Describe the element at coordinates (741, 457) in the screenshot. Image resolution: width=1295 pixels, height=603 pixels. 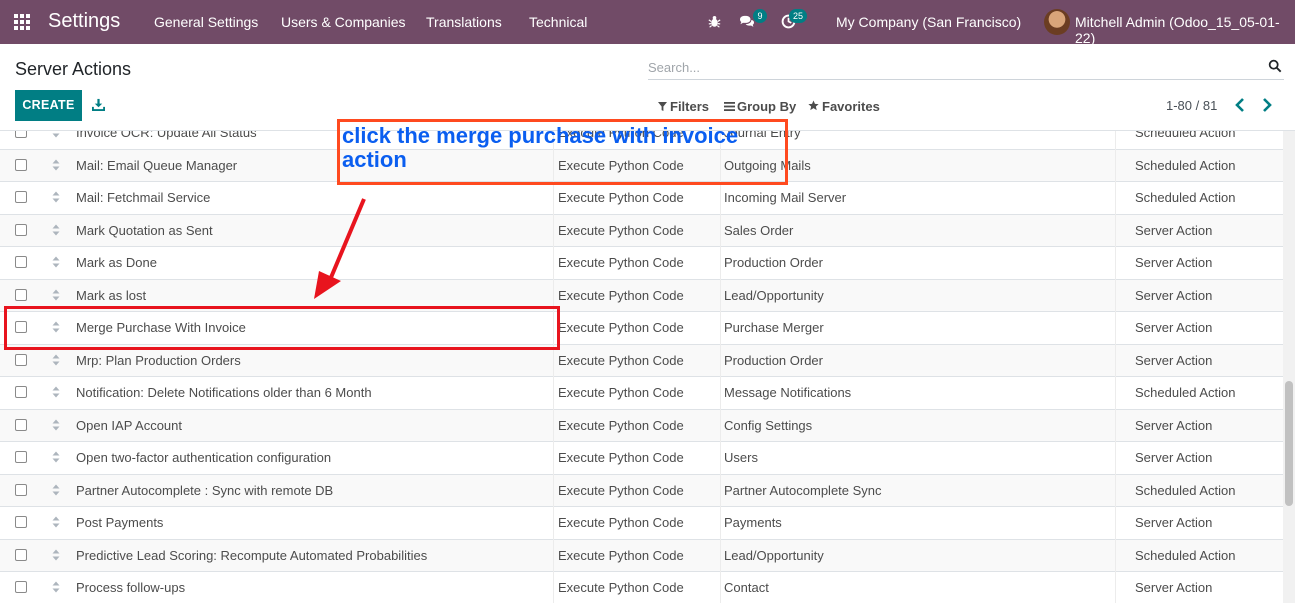
I see `cell-model: Users` at that location.